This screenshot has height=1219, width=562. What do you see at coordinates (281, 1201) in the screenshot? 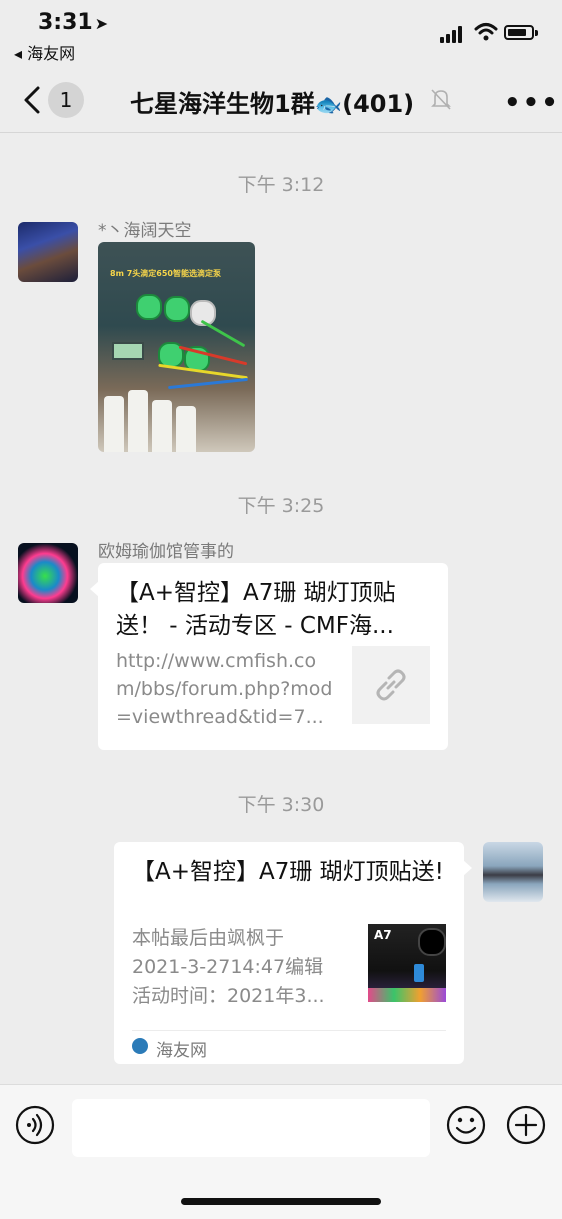
I see `home-indicator` at bounding box center [281, 1201].